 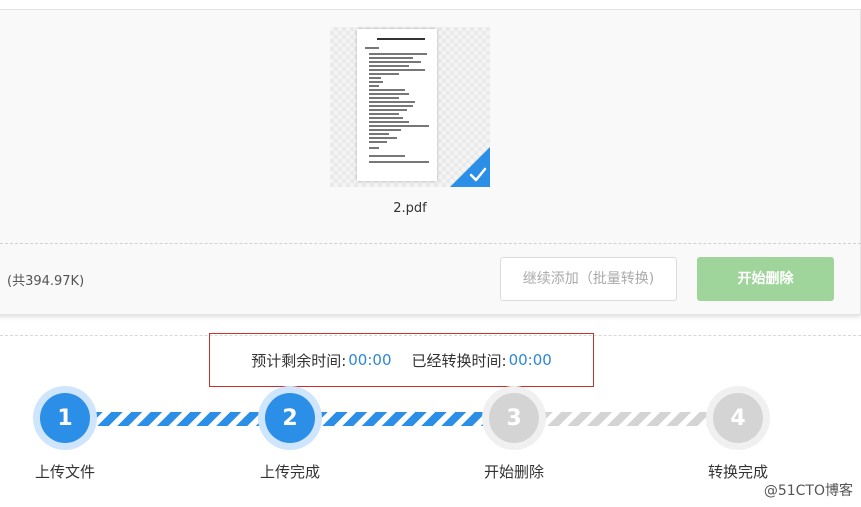 I want to click on step-3-number: 3, so click(x=514, y=418).